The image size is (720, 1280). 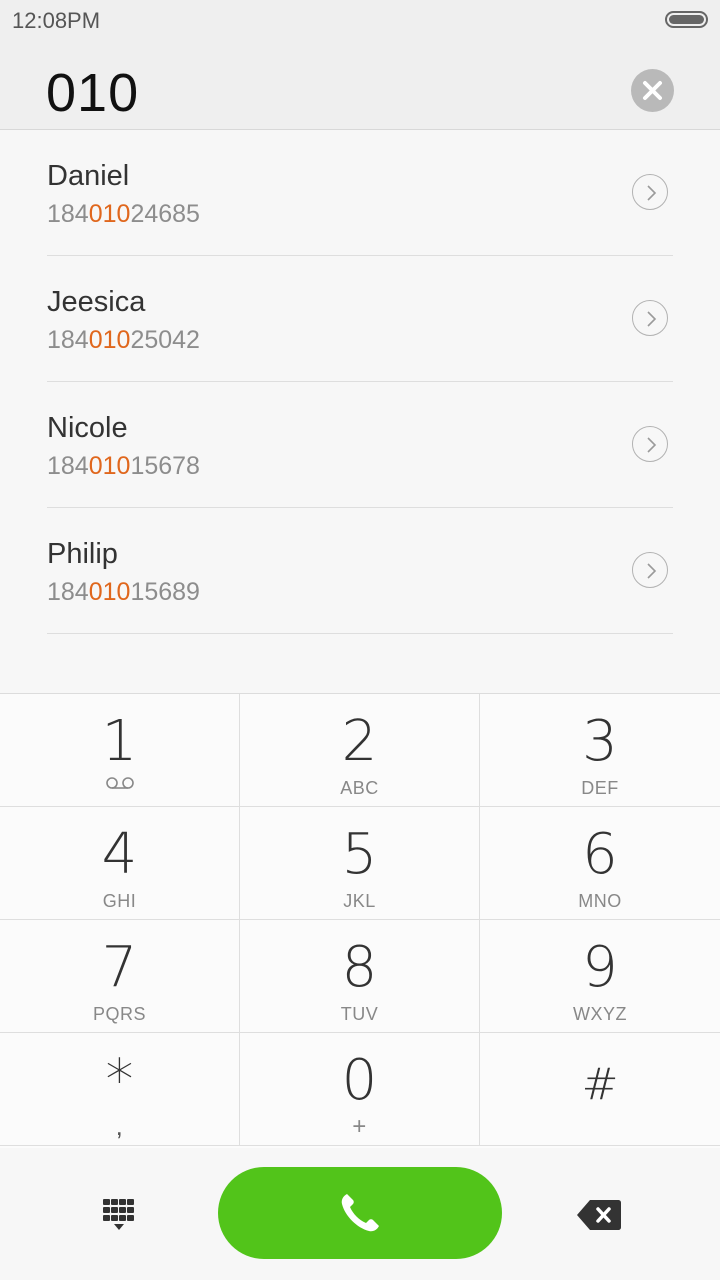 What do you see at coordinates (120, 1089) in the screenshot?
I see `key-star: * ,` at bounding box center [120, 1089].